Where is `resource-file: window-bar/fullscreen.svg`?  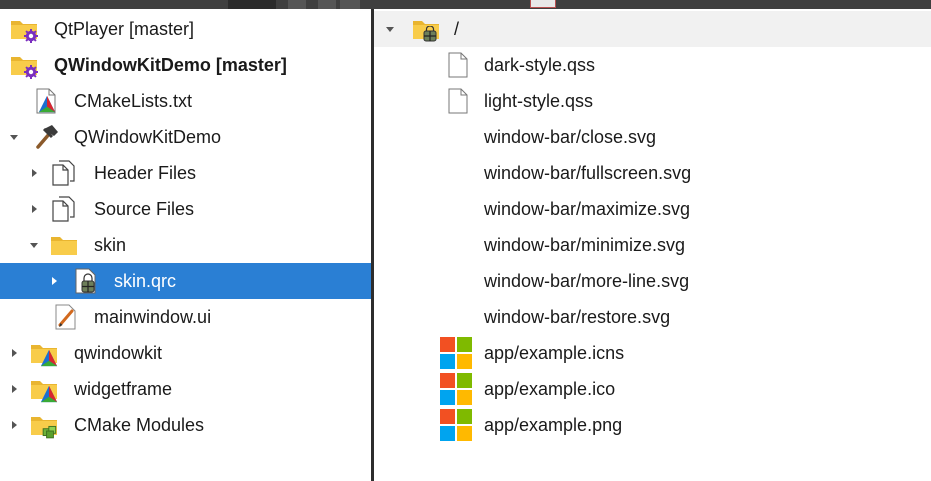 resource-file: window-bar/fullscreen.svg is located at coordinates (652, 173).